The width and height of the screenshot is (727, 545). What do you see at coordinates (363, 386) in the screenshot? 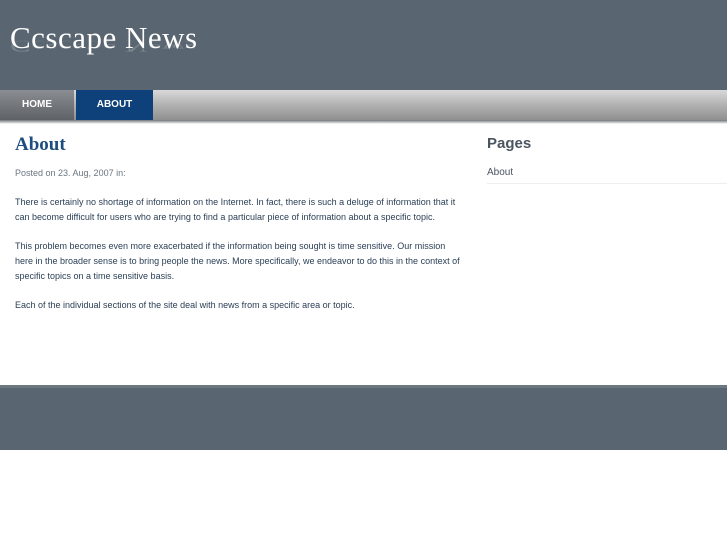
I see `footer-divider` at bounding box center [363, 386].